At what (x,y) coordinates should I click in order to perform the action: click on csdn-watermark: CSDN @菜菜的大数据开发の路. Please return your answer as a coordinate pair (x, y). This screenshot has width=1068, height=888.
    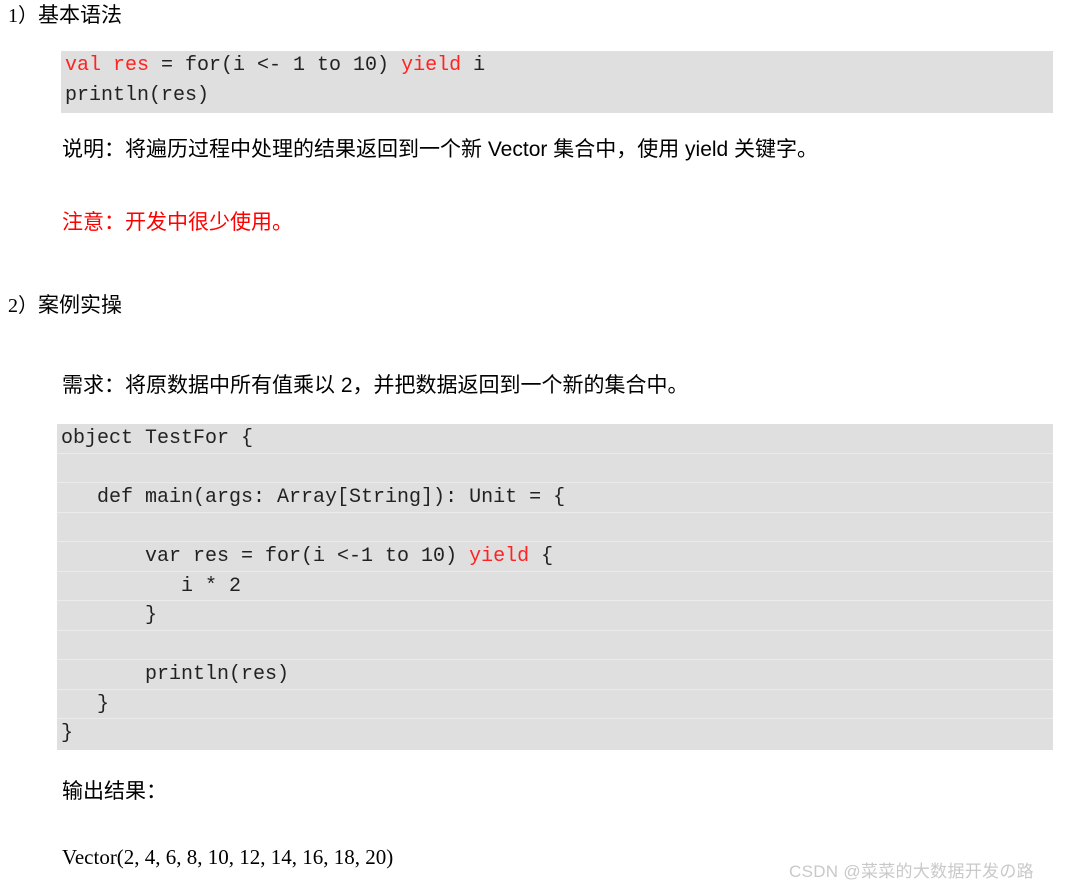
    Looking at the image, I should click on (911, 871).